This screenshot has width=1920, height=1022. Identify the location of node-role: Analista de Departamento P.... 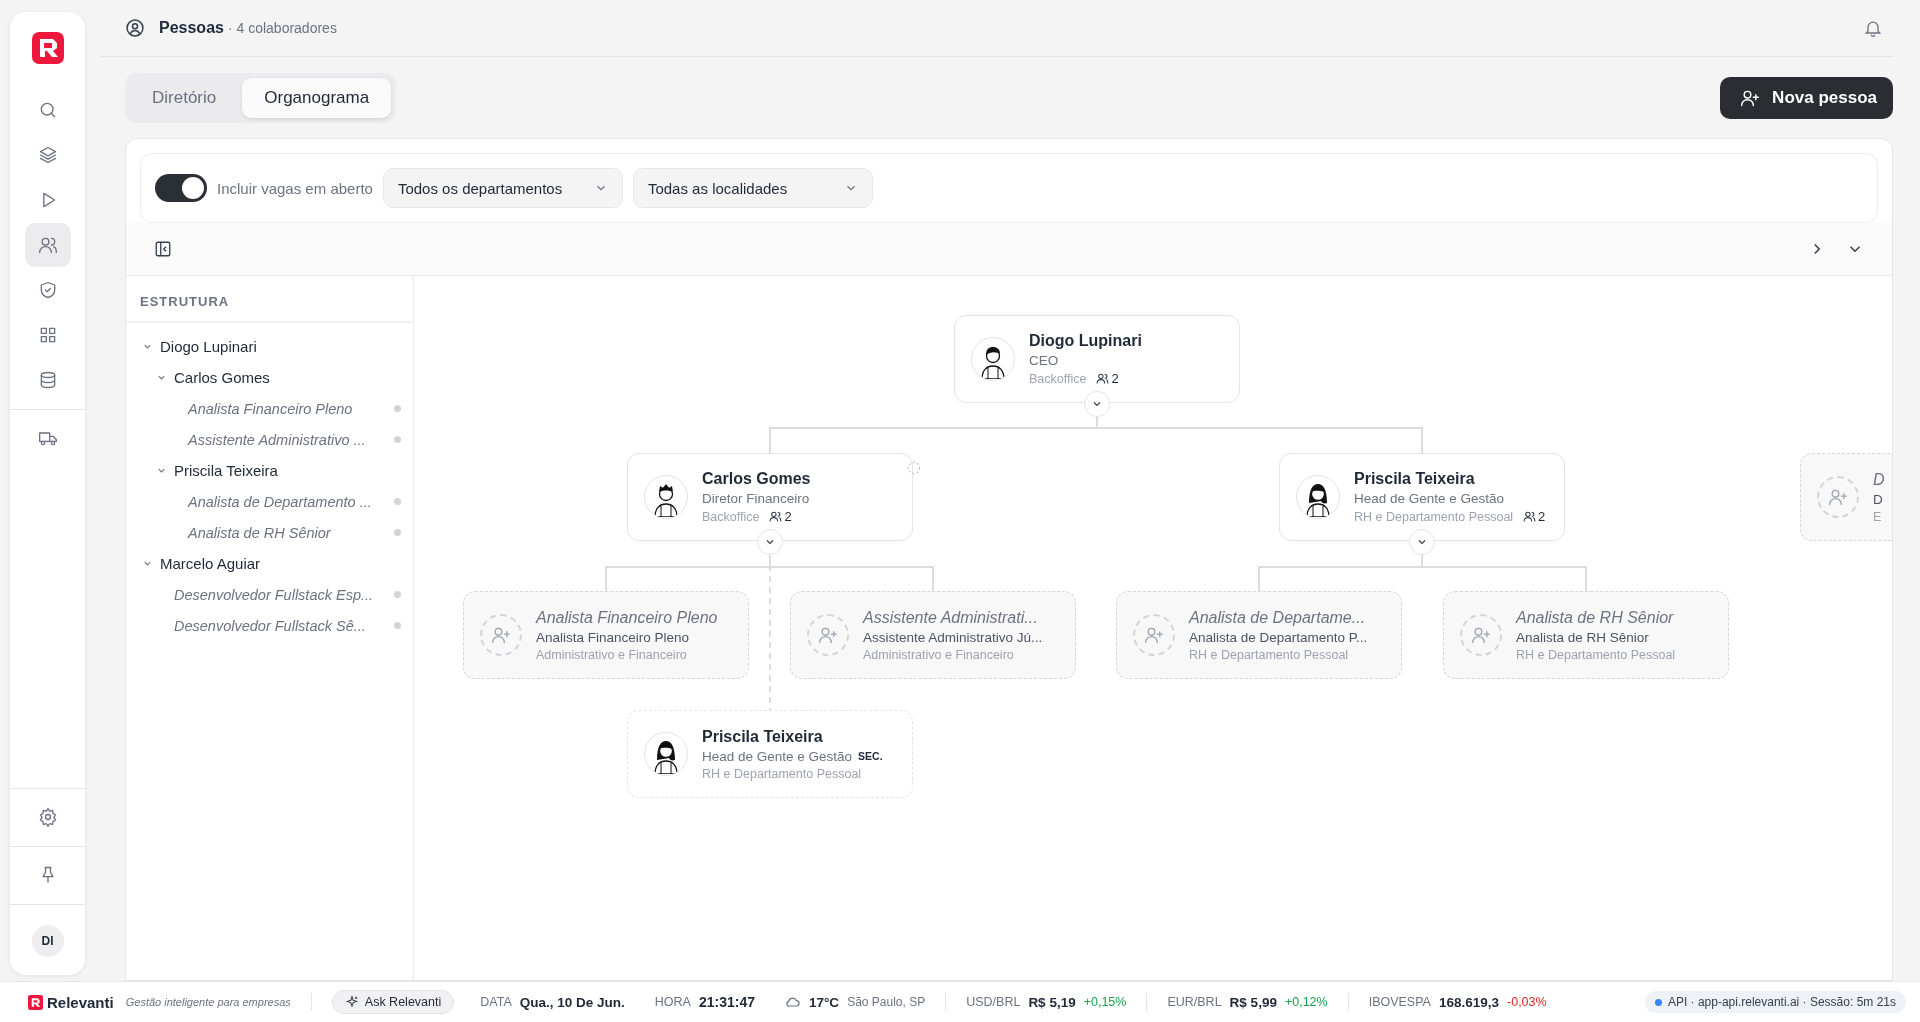
(1278, 637).